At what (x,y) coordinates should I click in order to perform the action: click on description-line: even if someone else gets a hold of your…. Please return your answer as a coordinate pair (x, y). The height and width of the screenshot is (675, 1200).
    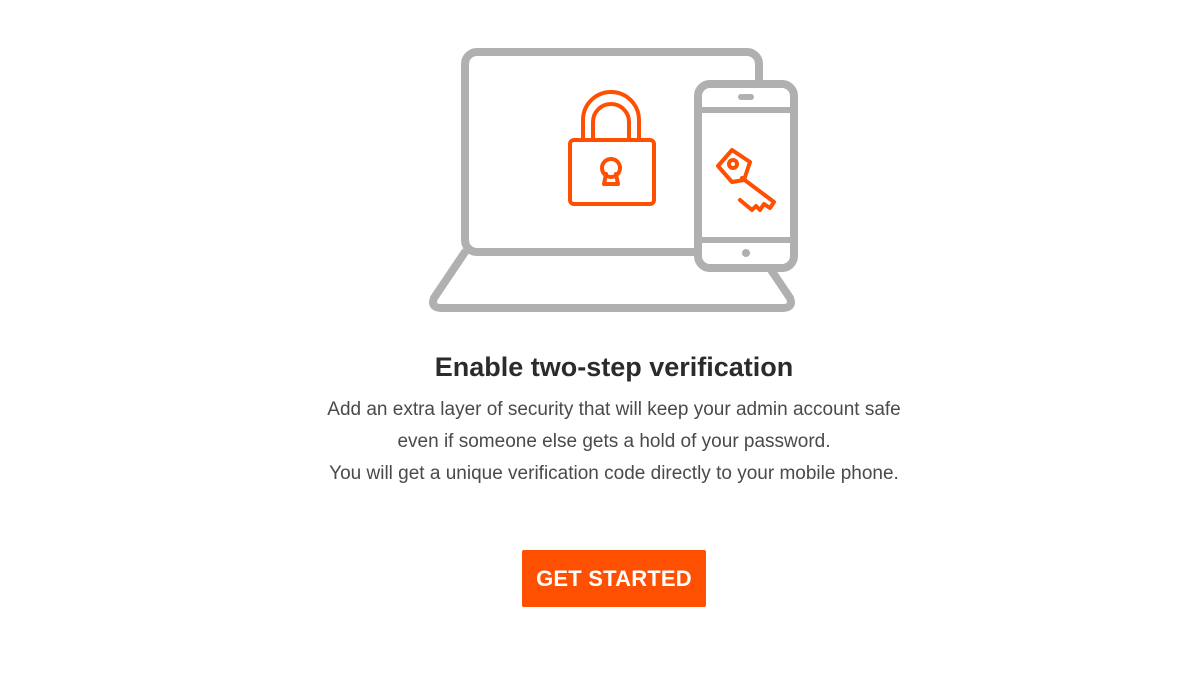
    Looking at the image, I should click on (614, 441).